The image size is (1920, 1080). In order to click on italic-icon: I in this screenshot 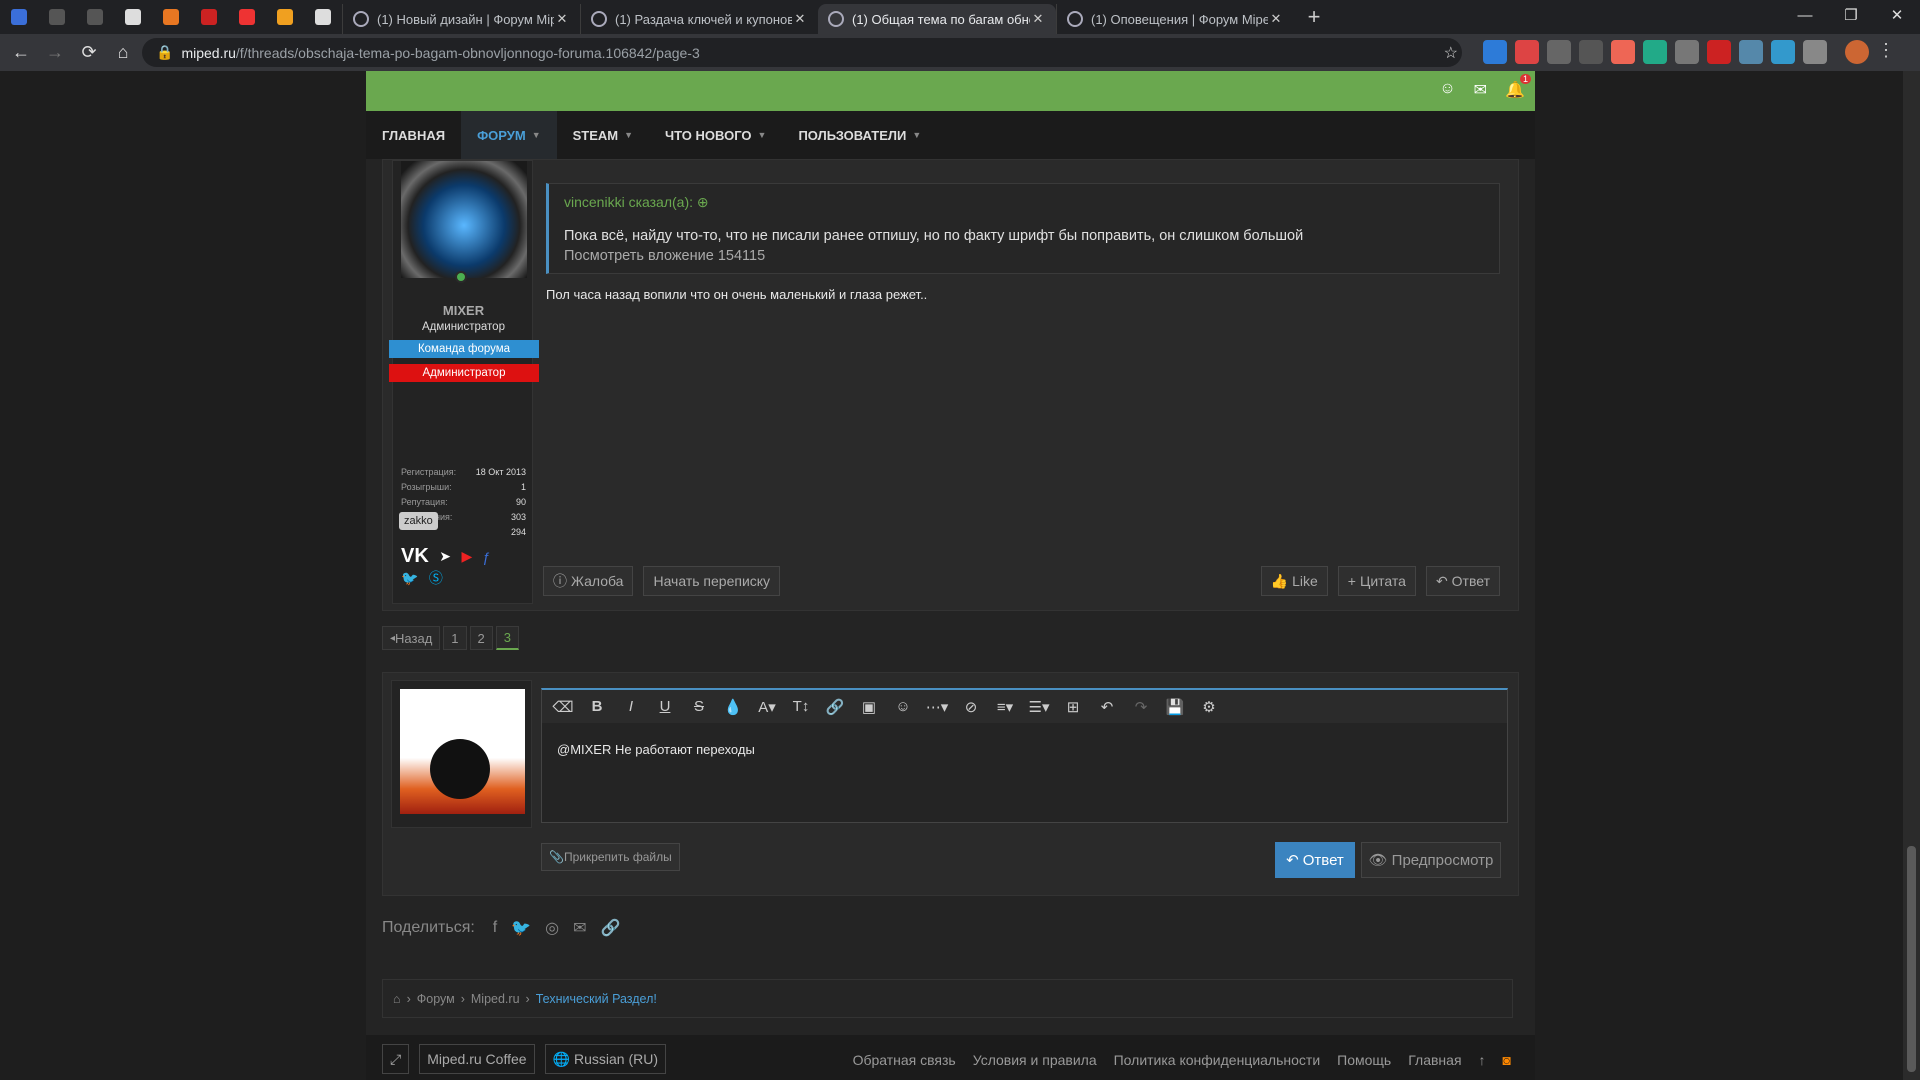, I will do `click(631, 706)`.